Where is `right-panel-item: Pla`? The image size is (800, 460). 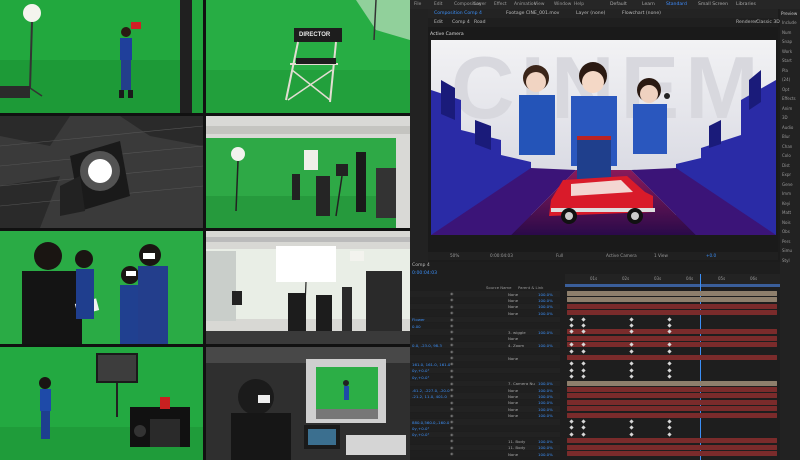 right-panel-item: Pla is located at coordinates (785, 70).